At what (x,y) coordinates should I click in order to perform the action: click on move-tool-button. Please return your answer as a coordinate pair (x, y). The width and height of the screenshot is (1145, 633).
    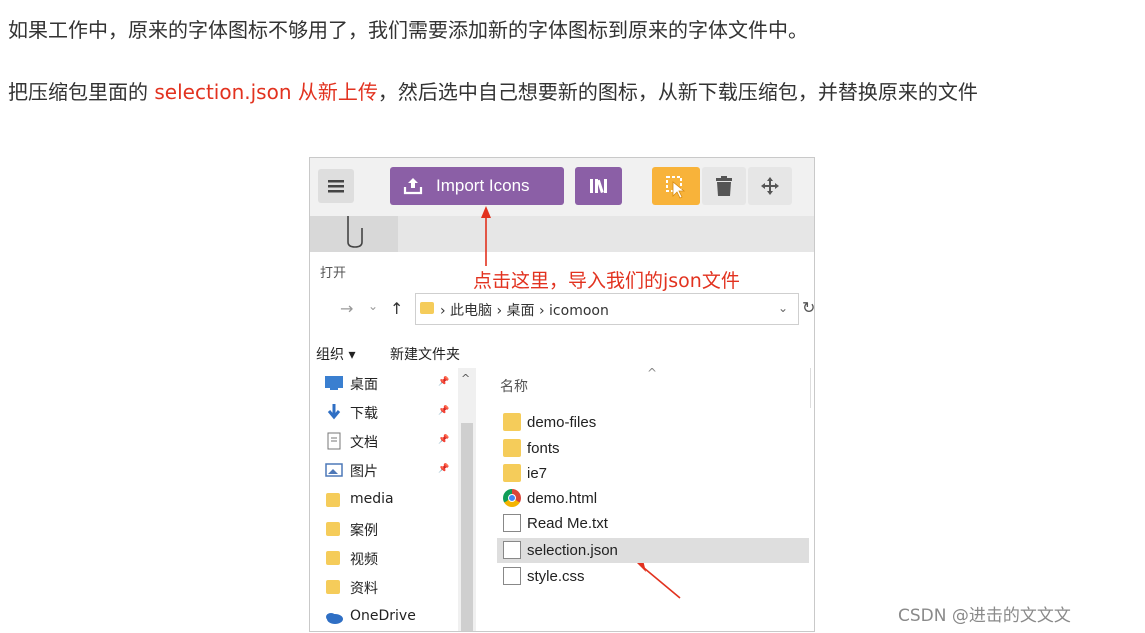
    Looking at the image, I should click on (770, 186).